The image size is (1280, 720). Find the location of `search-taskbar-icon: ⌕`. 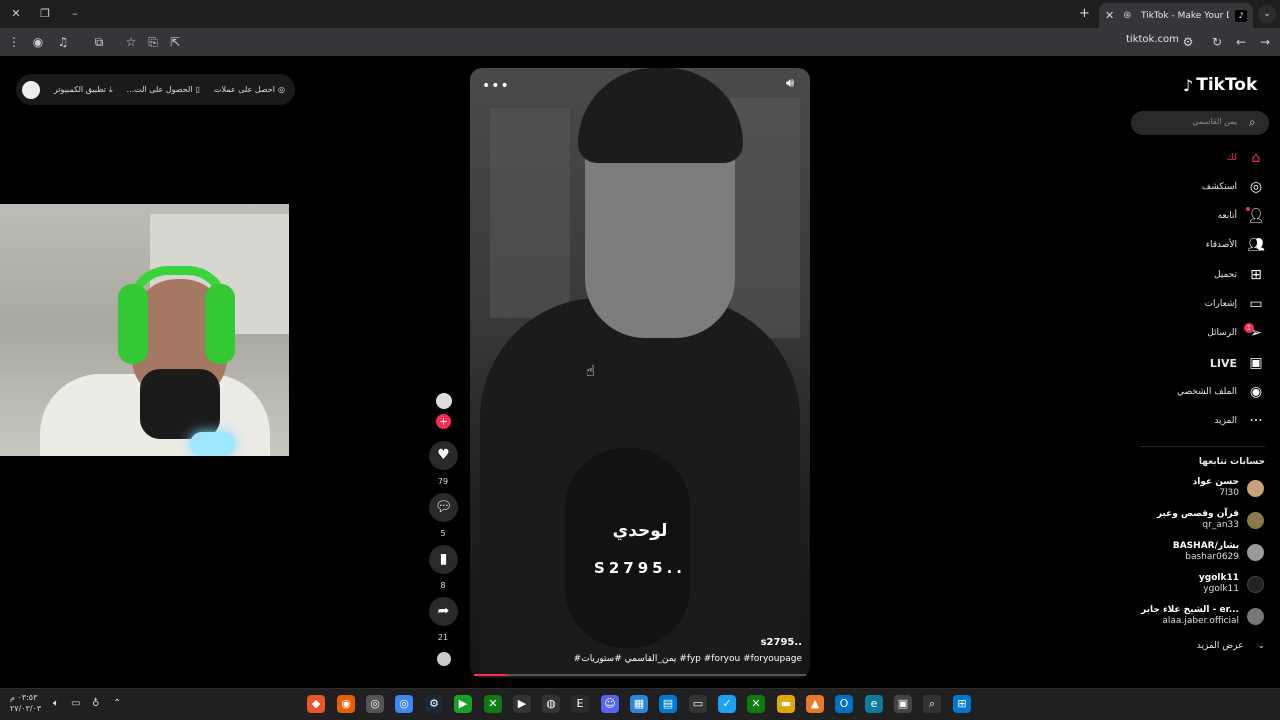

search-taskbar-icon: ⌕ is located at coordinates (932, 704).